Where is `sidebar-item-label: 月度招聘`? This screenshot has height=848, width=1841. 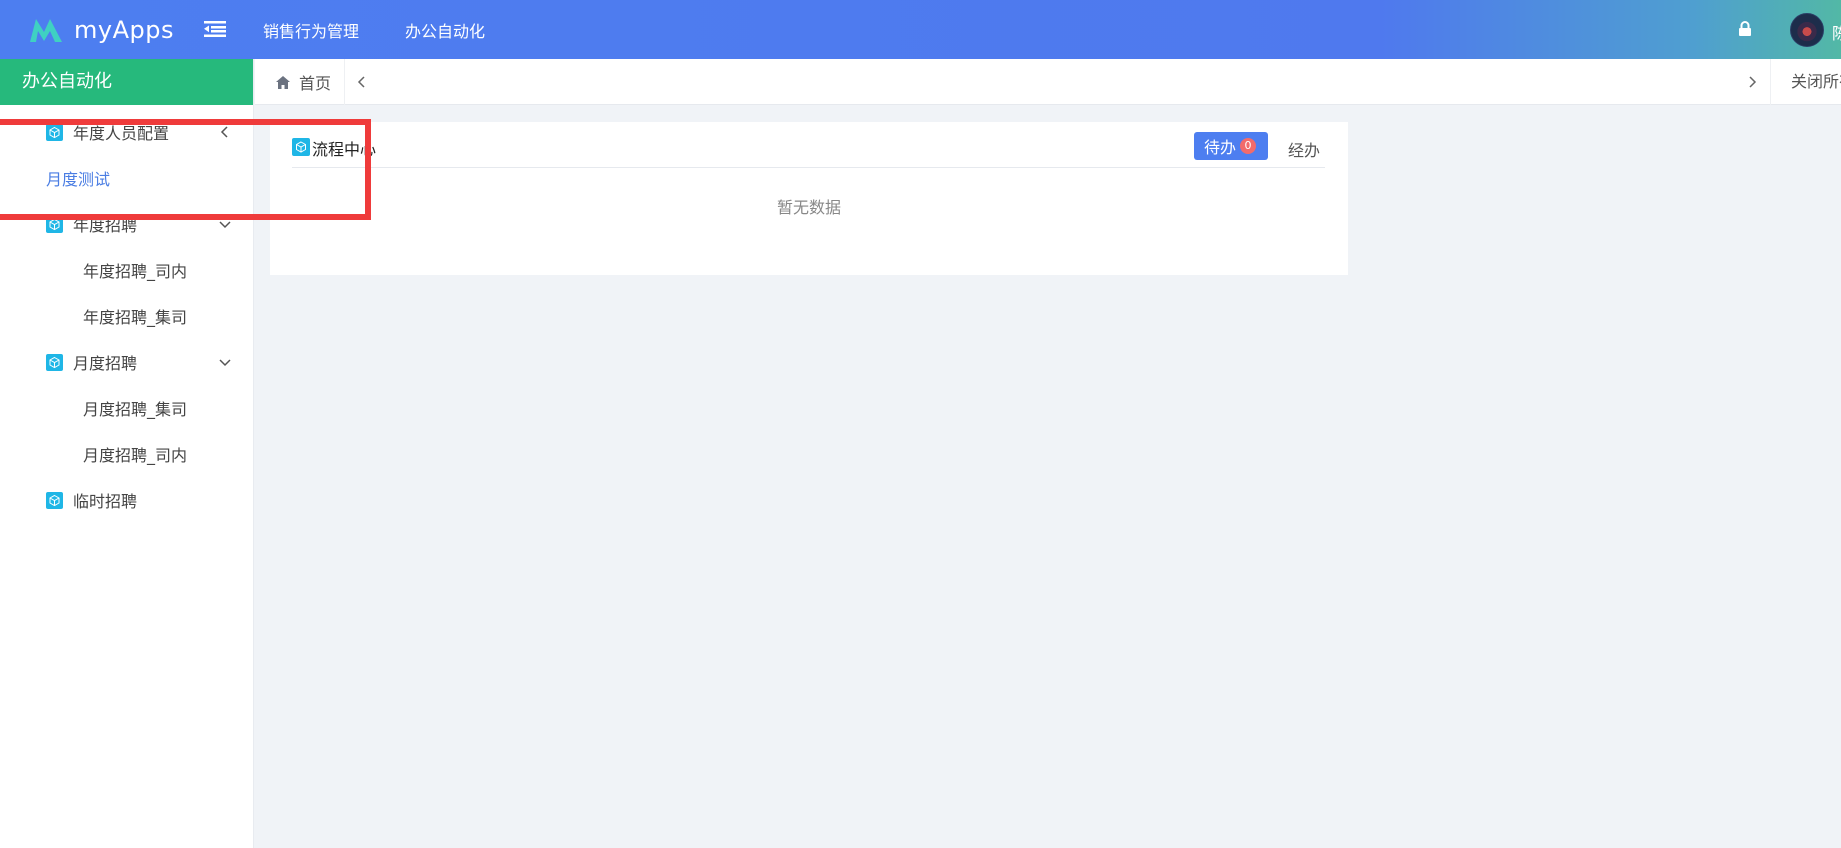 sidebar-item-label: 月度招聘 is located at coordinates (105, 363).